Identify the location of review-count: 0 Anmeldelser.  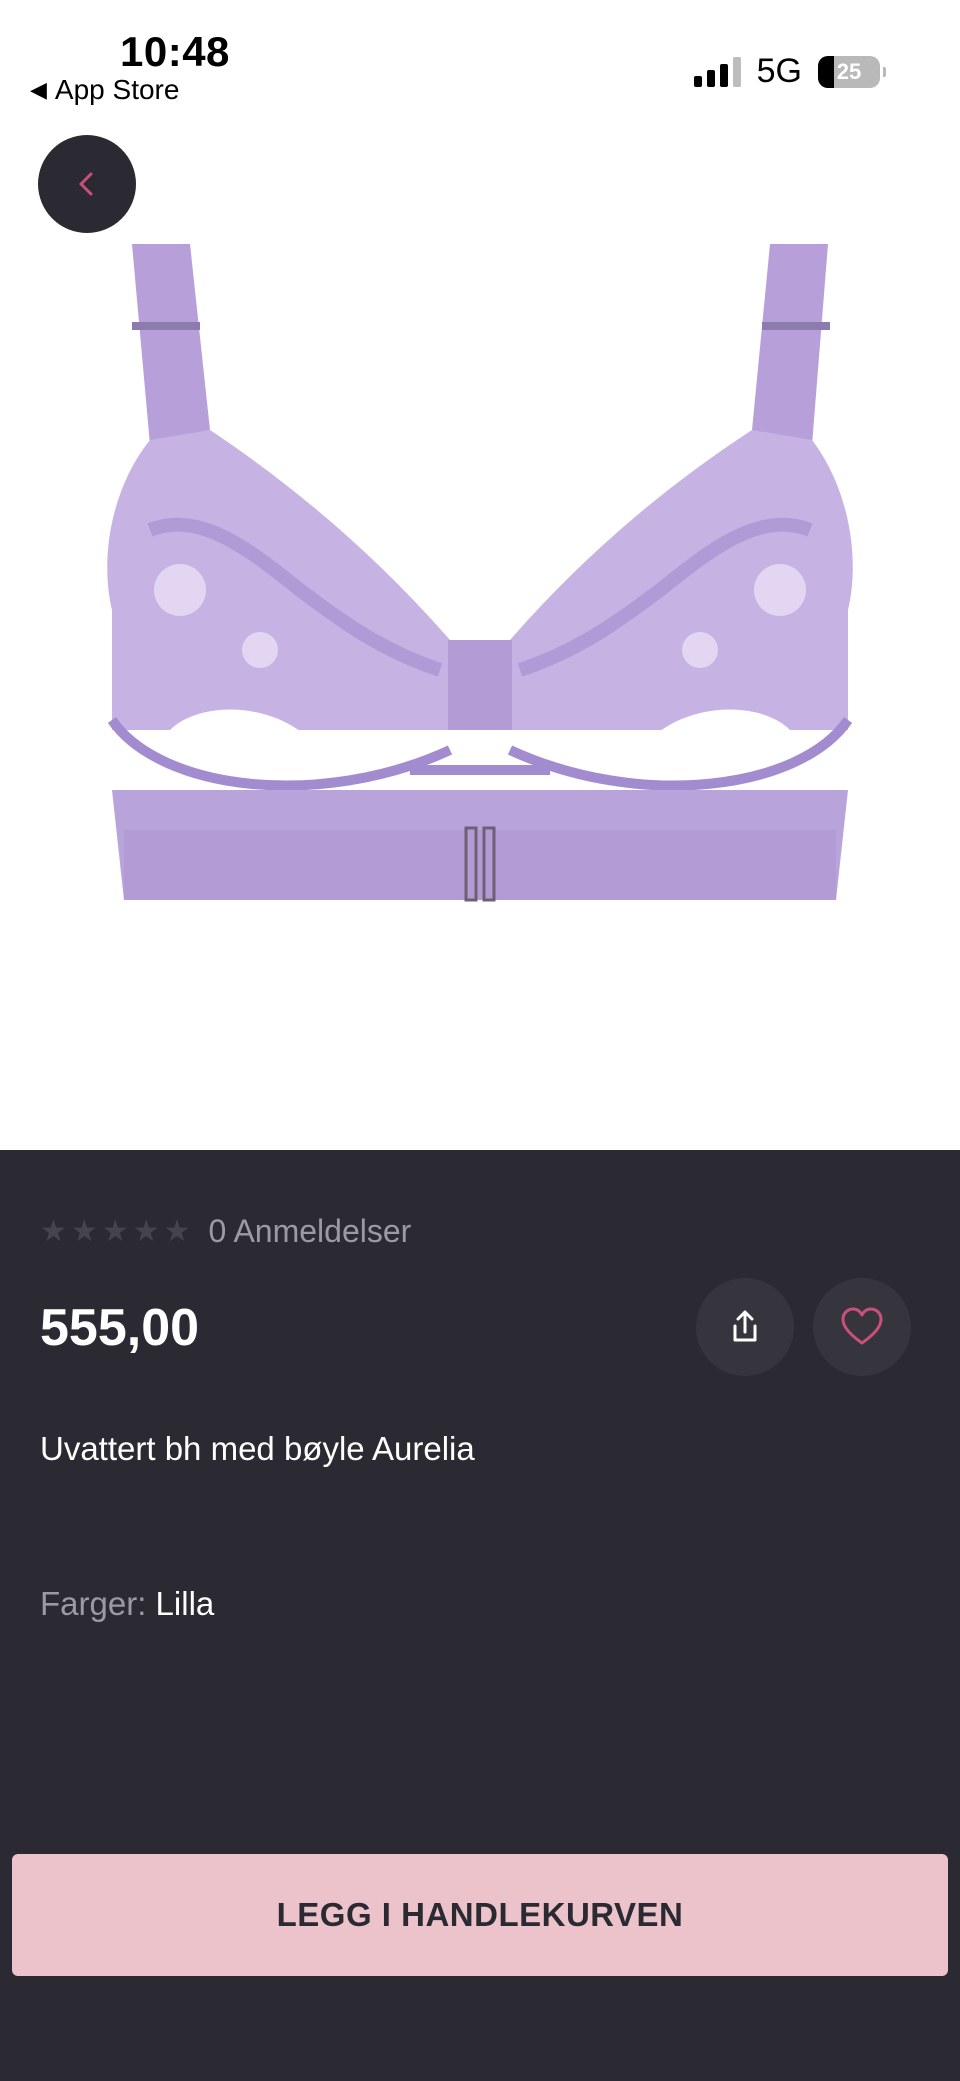
(310, 1231).